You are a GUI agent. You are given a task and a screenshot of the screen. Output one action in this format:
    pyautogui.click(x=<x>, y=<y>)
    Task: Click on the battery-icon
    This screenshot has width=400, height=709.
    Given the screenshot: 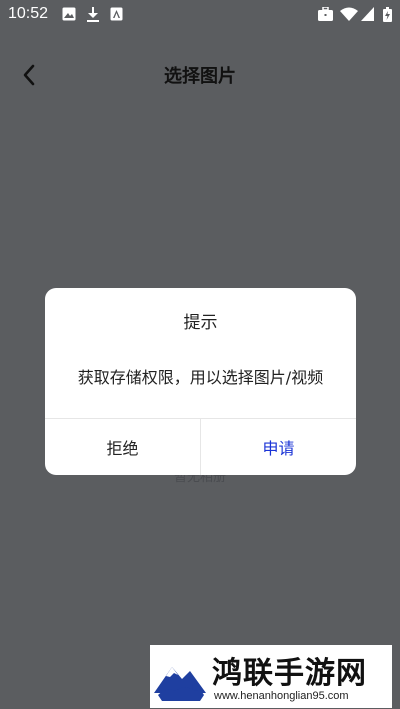 What is the action you would take?
    pyautogui.click(x=387, y=14)
    